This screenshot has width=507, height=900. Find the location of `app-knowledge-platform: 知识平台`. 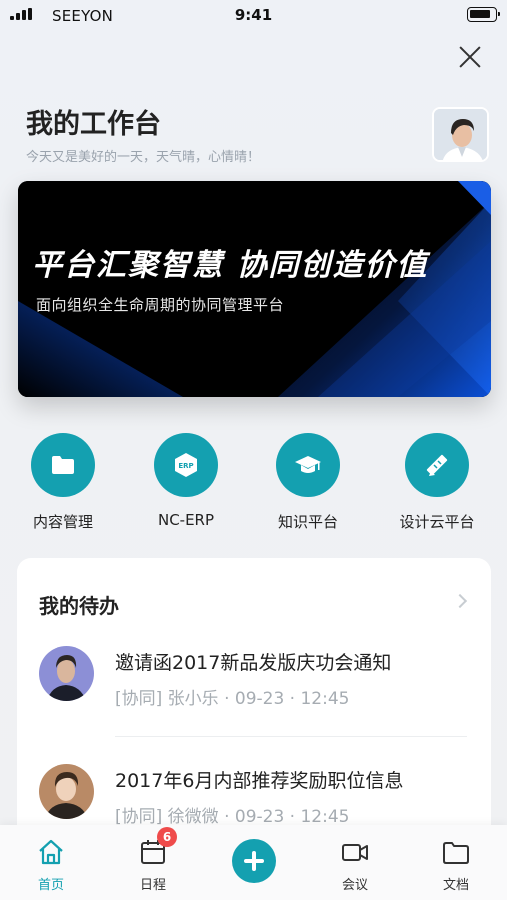

app-knowledge-platform: 知识平台 is located at coordinates (308, 482).